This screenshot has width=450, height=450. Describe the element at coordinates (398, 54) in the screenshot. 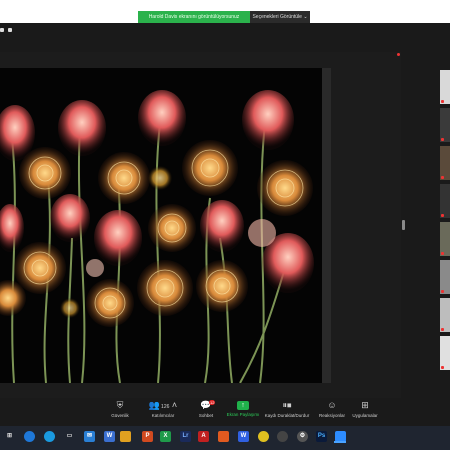

I see `recording-indicator-icon` at that location.